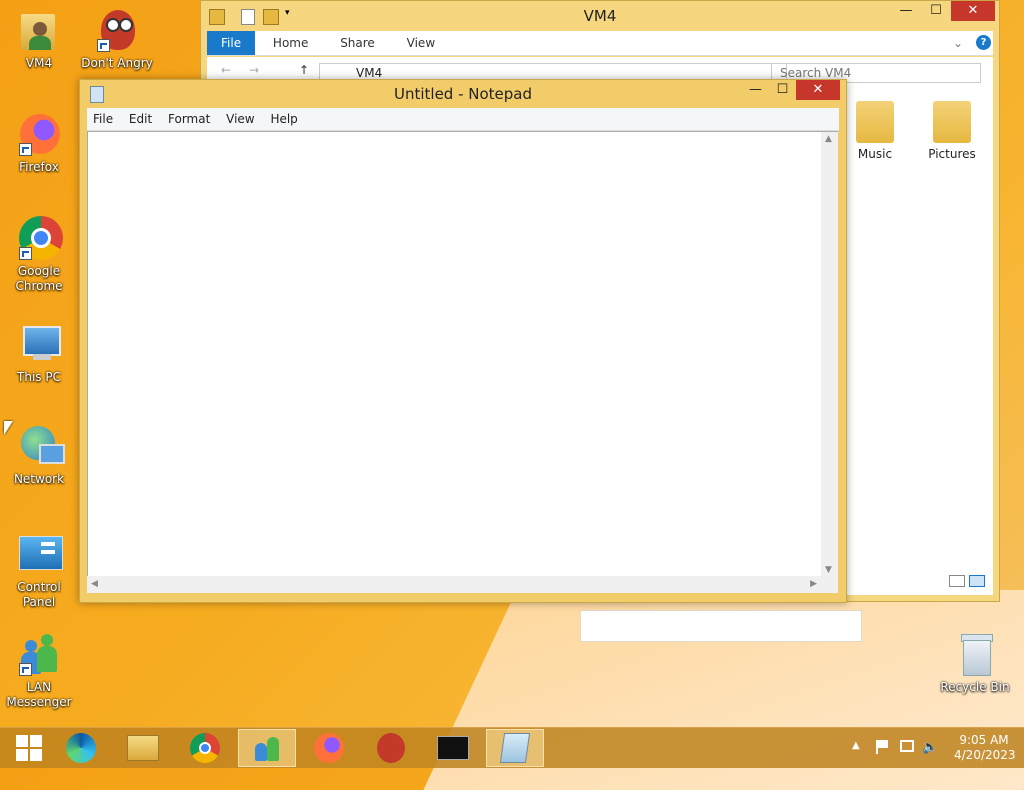 The height and width of the screenshot is (790, 1024). Describe the element at coordinates (828, 570) in the screenshot. I see `scroll-down-icon: ▼` at that location.